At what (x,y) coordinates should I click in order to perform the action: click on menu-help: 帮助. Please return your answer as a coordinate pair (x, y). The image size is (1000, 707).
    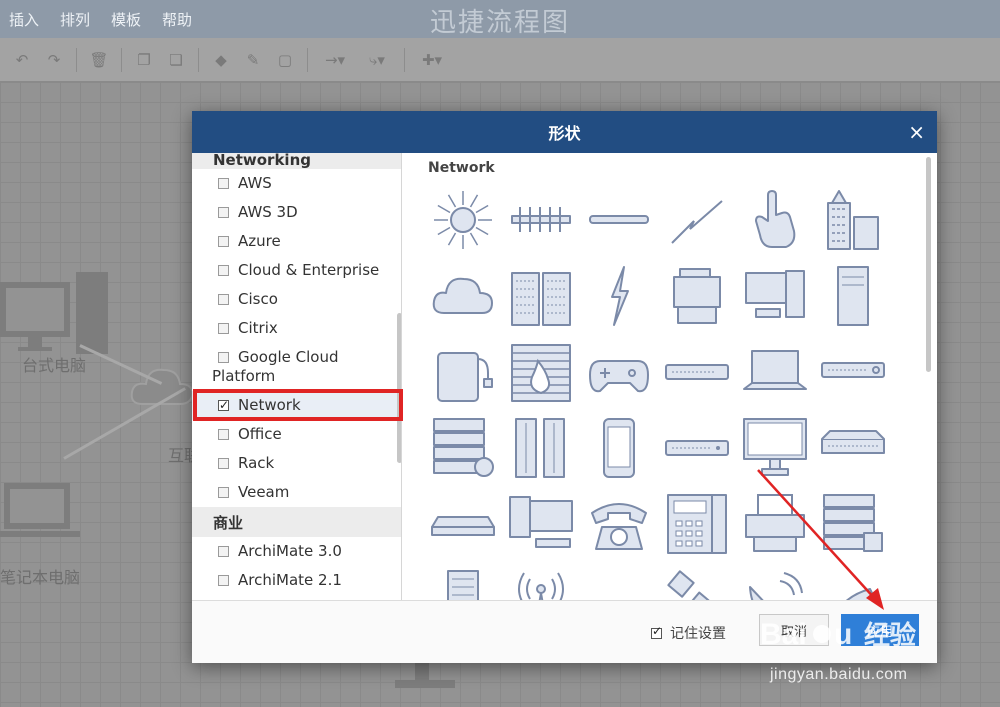
    Looking at the image, I should click on (172, 19).